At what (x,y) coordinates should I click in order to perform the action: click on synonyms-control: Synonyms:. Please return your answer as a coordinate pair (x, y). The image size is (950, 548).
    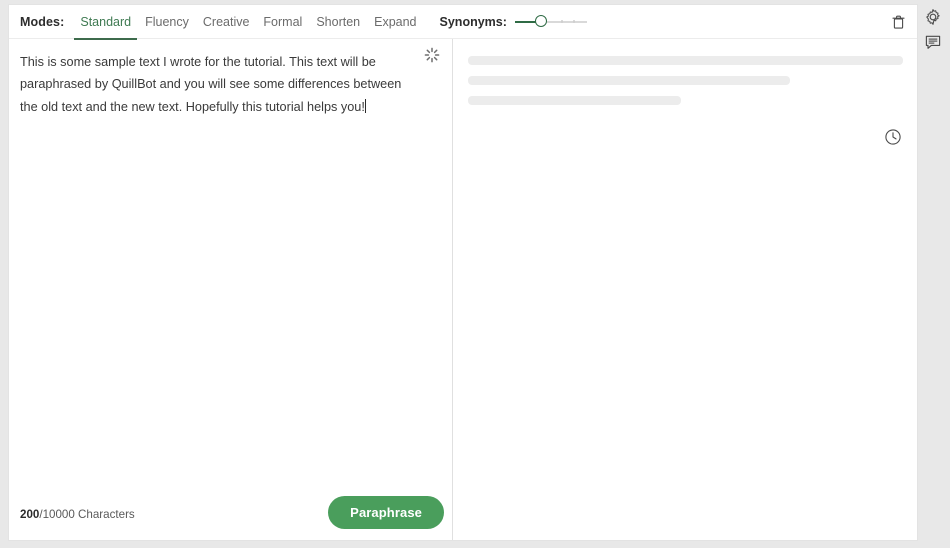
    Looking at the image, I should click on (513, 21).